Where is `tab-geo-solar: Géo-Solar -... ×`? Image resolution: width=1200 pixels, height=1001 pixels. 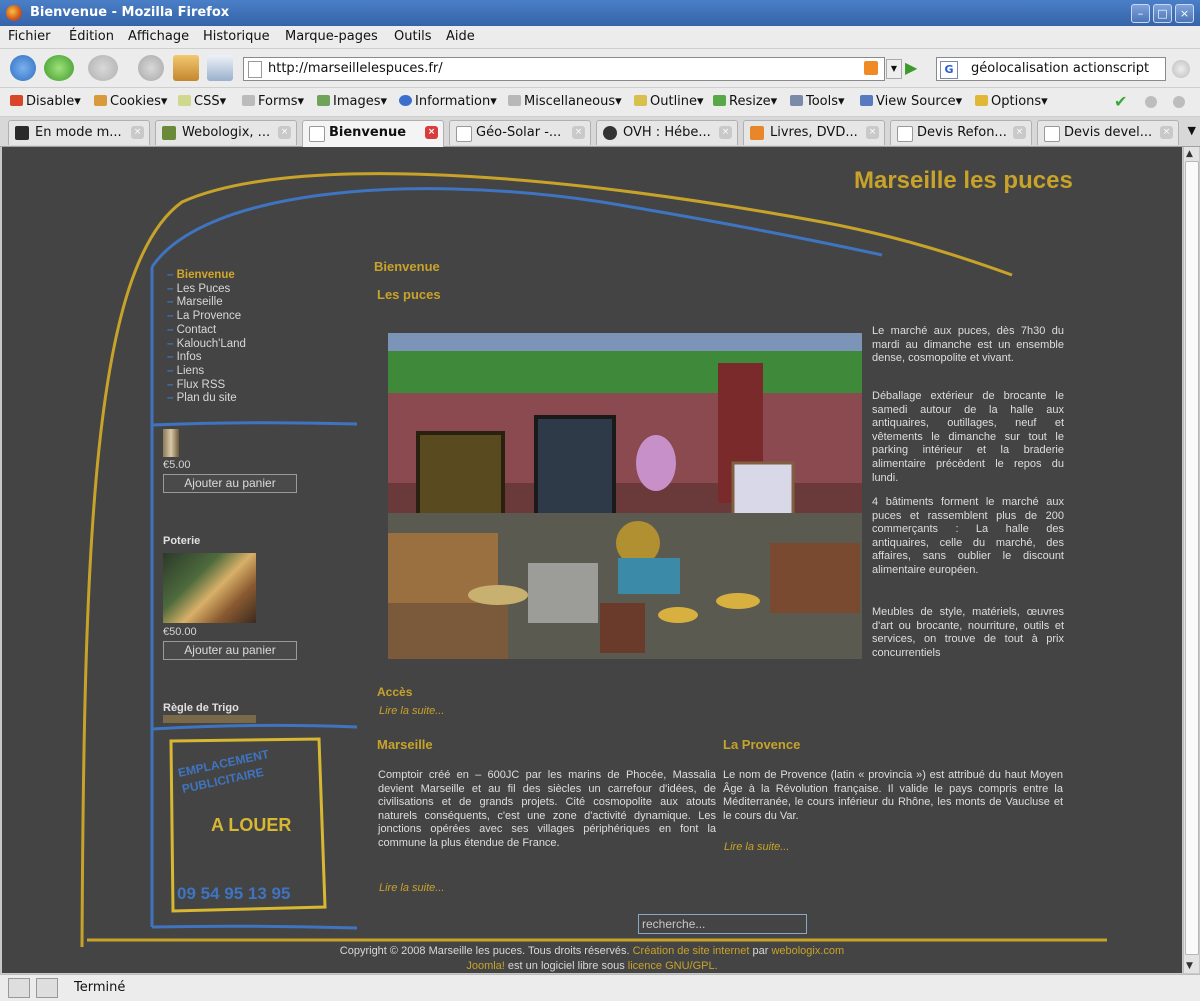
tab-geo-solar: Géo-Solar -... × is located at coordinates (520, 132).